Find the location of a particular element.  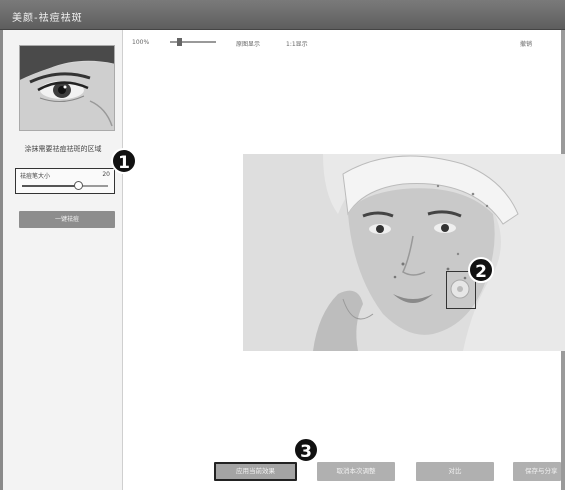

brush-size-label: 祛痘笔大小 is located at coordinates (35, 176).